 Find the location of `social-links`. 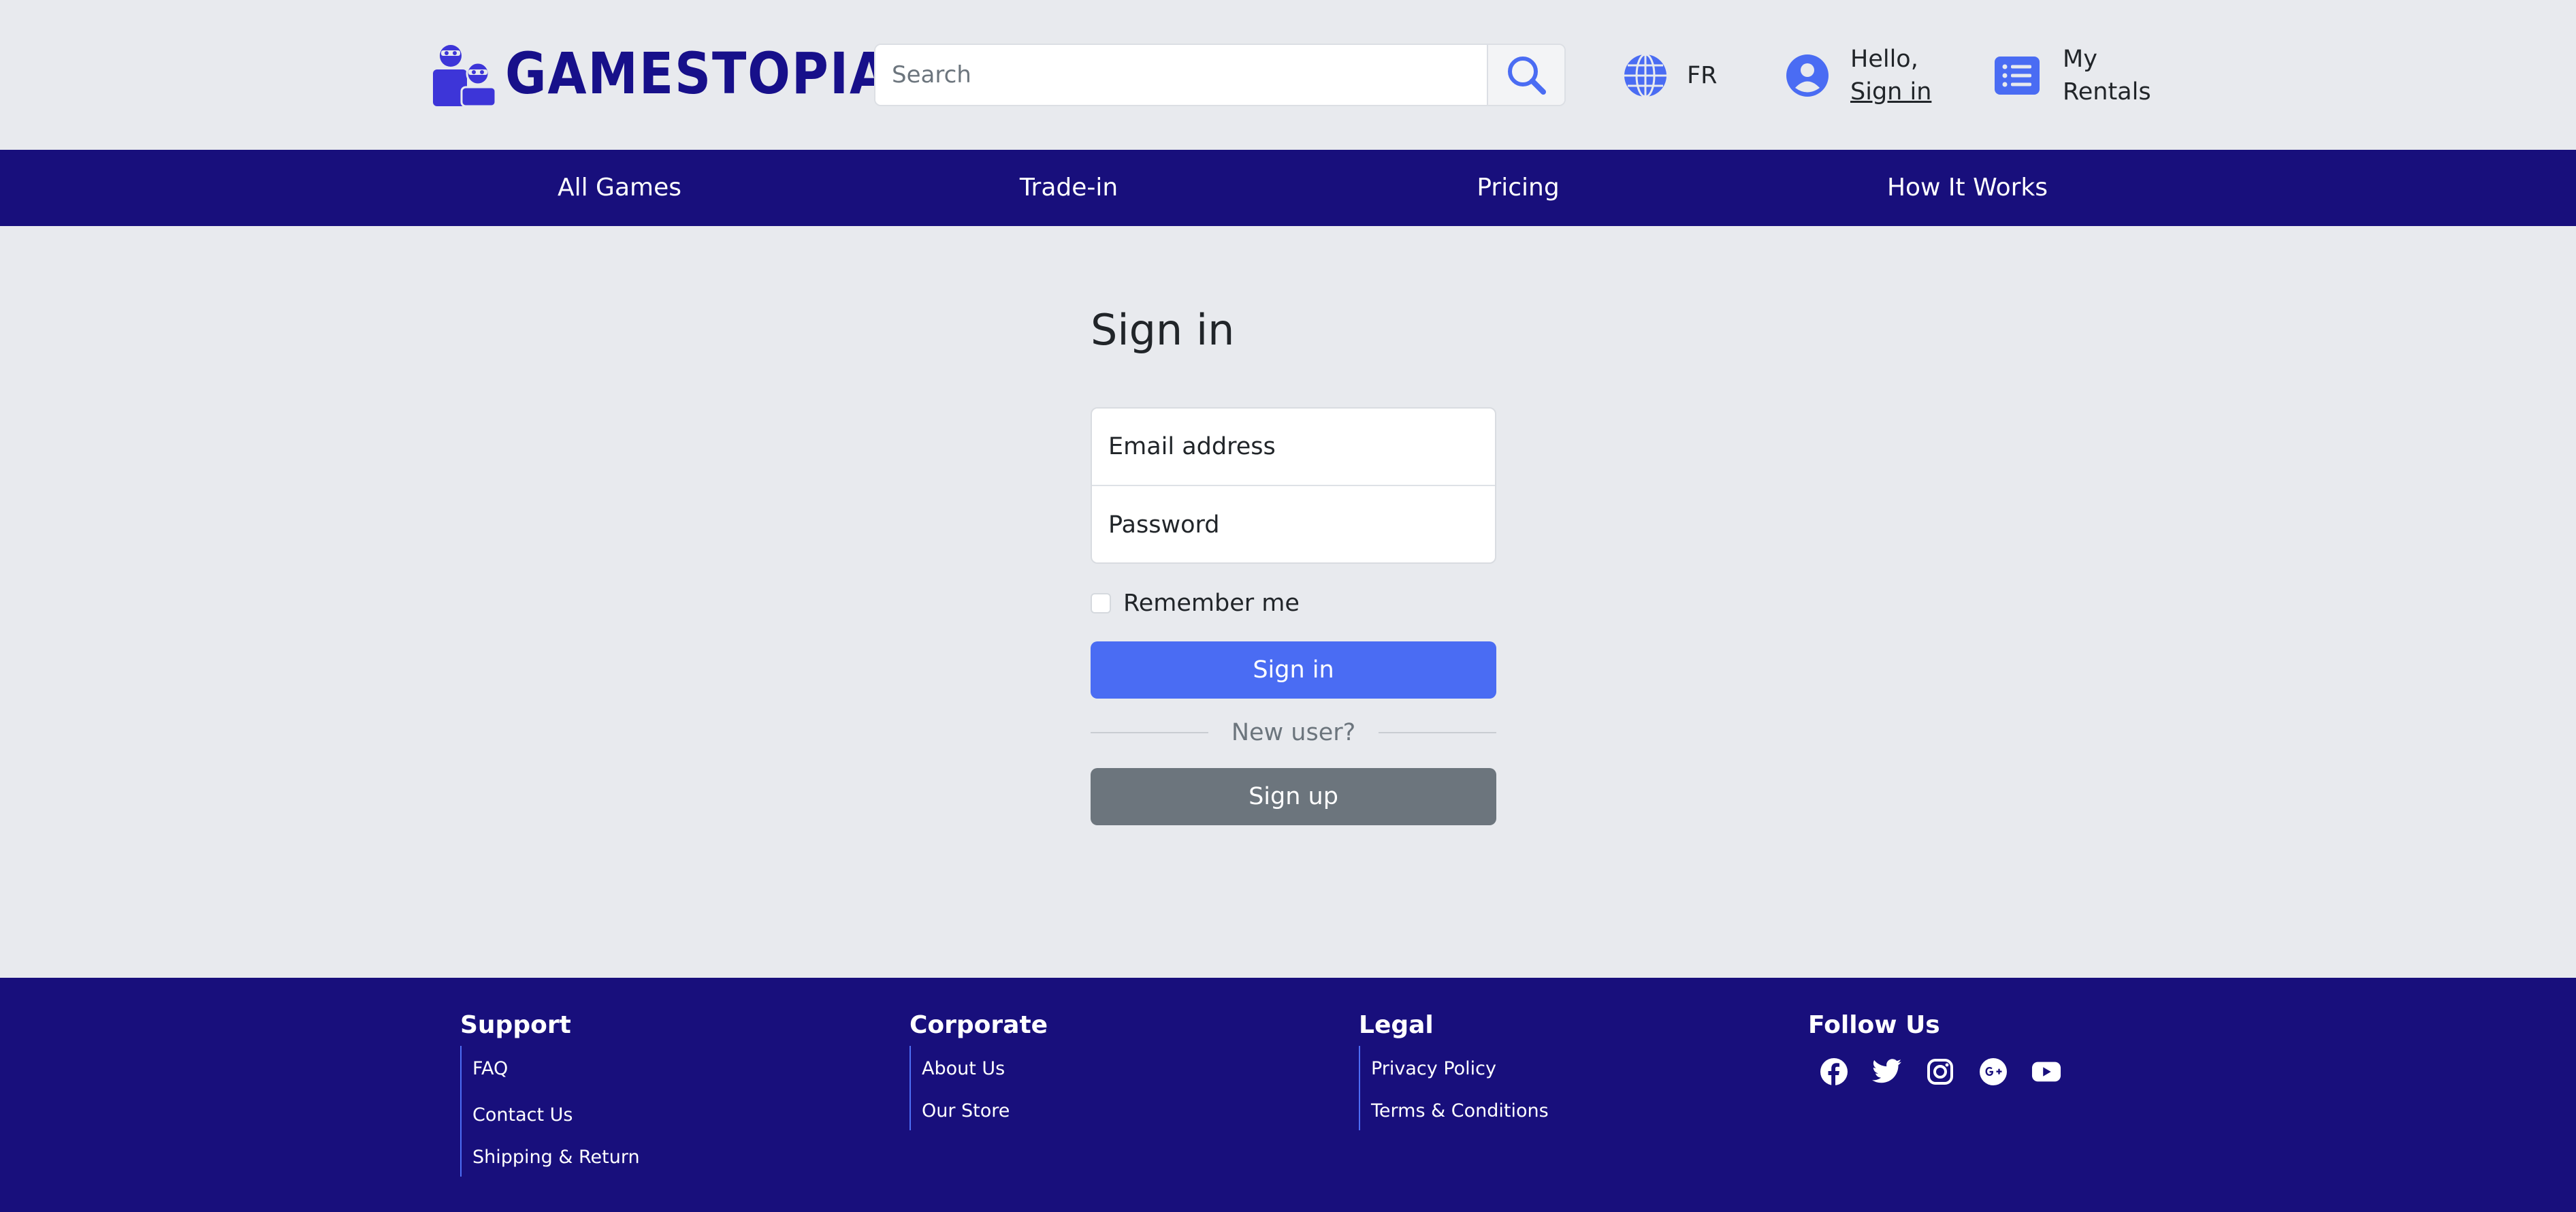

social-links is located at coordinates (1946, 1072).